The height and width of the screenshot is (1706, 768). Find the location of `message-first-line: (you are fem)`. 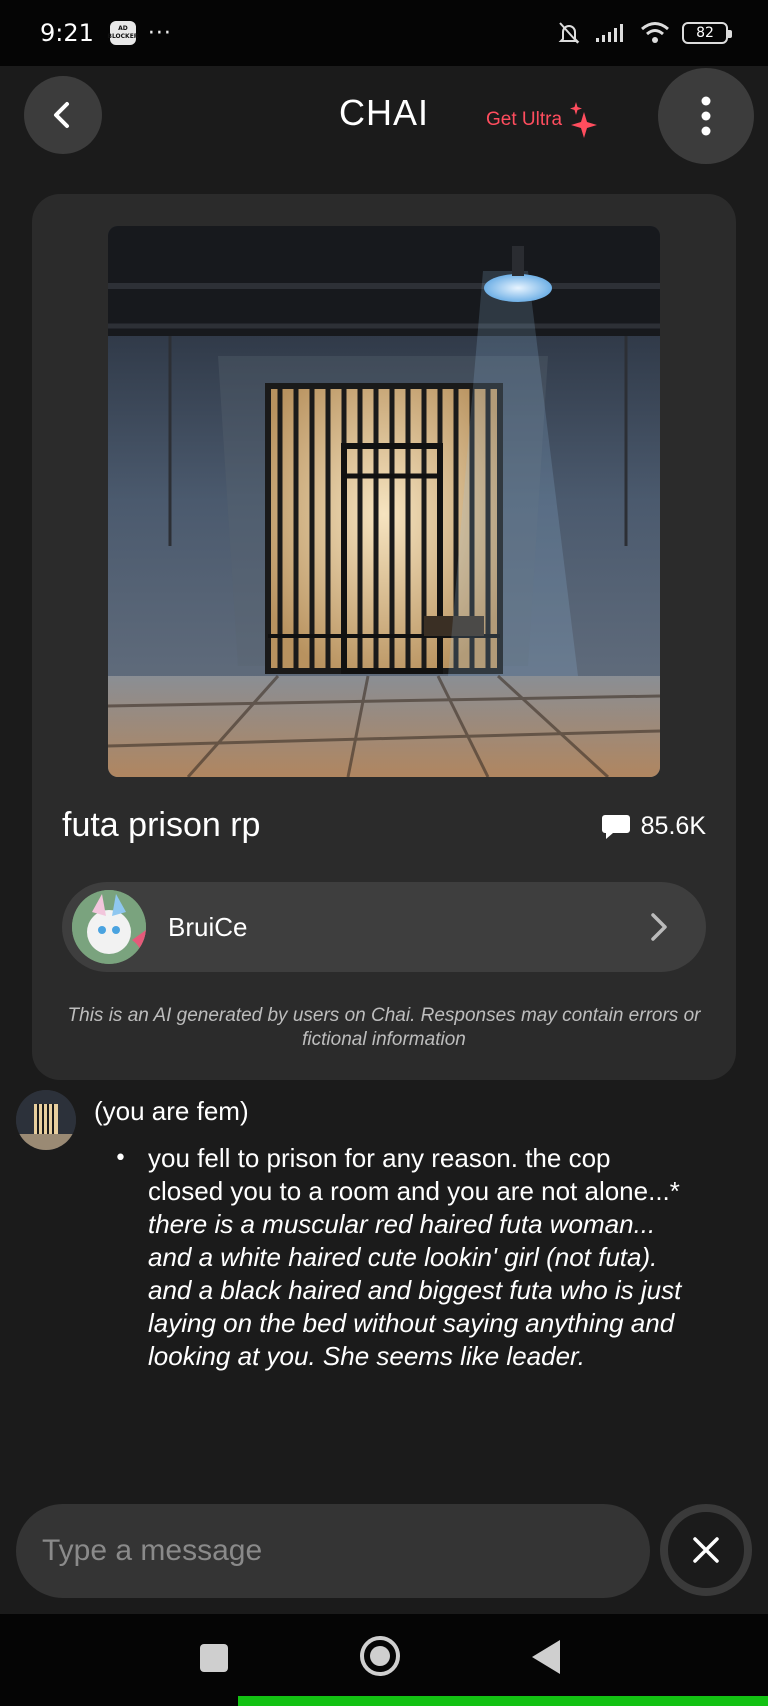

message-first-line: (you are fem) is located at coordinates (171, 1111).